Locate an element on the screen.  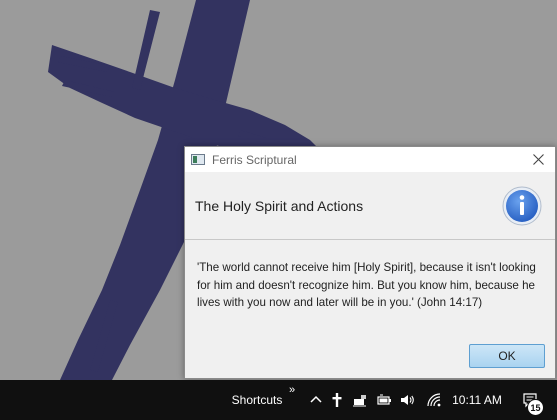
taskbar-clock: 10:11 AM is located at coordinates (477, 400).